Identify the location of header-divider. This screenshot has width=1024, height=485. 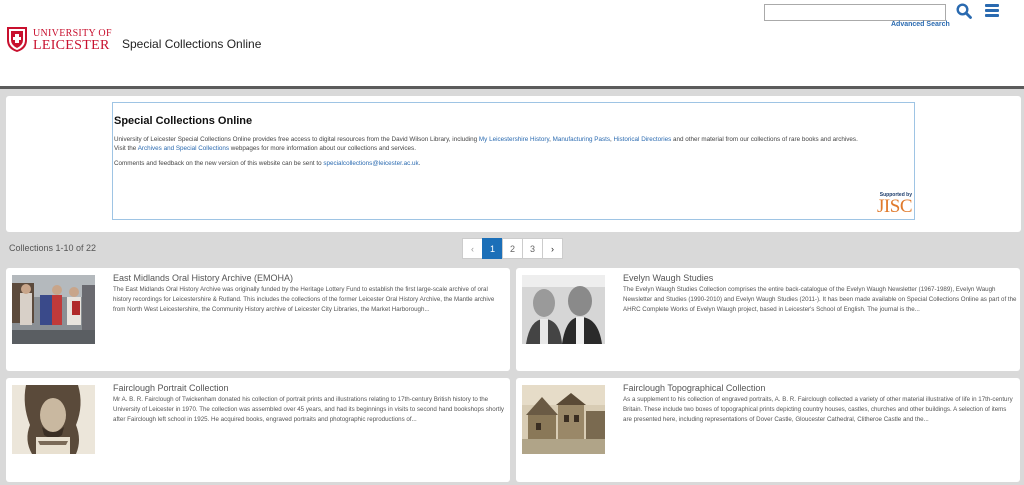
(512, 87).